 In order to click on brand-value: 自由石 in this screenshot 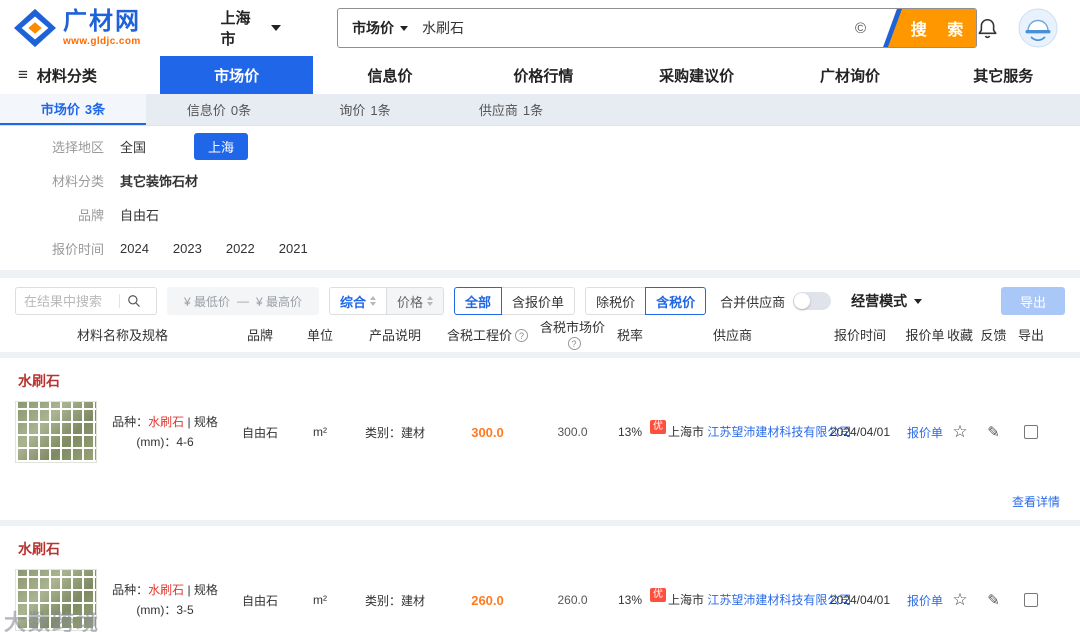, I will do `click(139, 214)`.